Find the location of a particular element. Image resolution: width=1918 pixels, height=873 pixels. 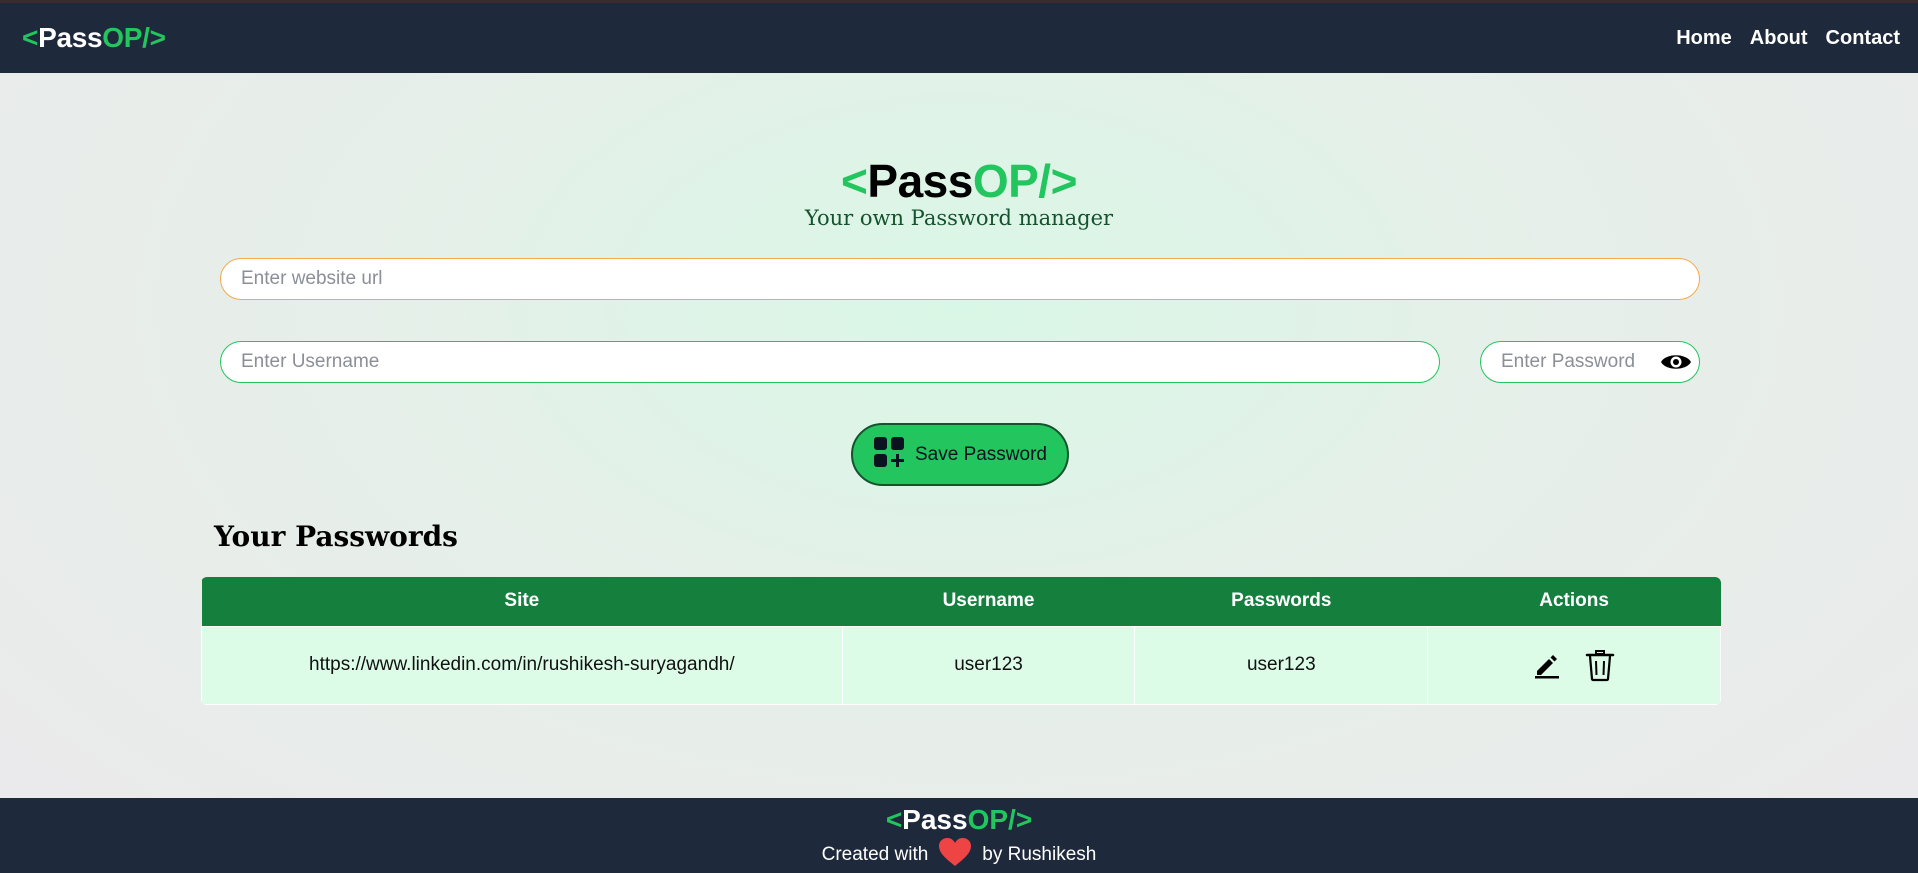

save-password-label: Save Password is located at coordinates (980, 454).